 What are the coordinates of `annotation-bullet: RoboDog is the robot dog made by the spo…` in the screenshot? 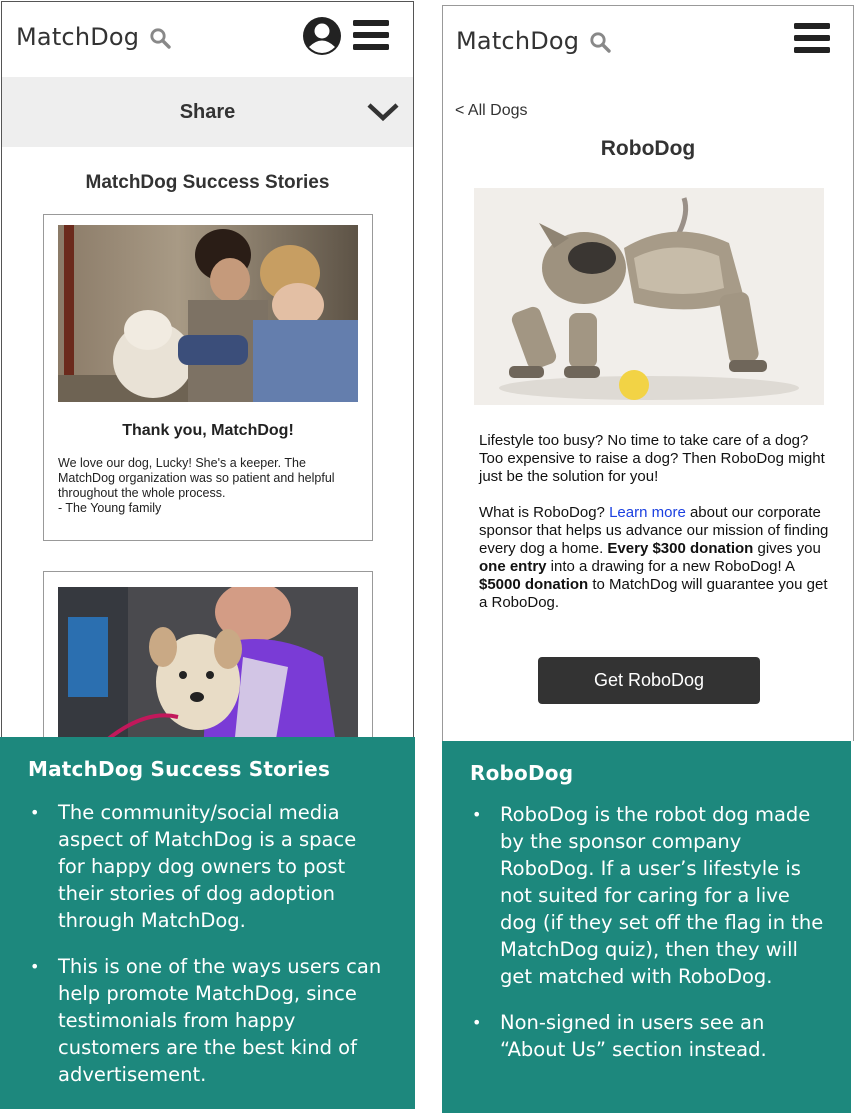 It's located at (650, 895).